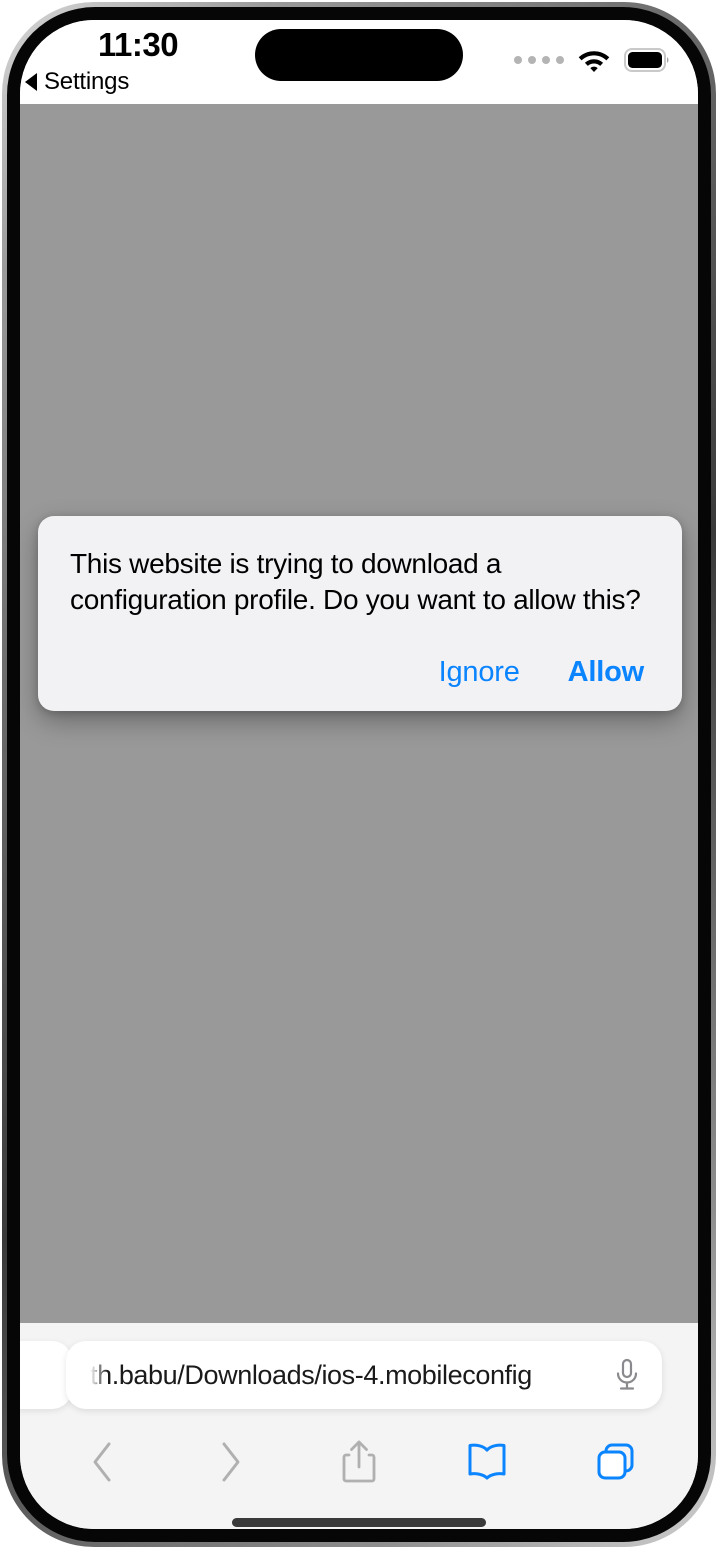  What do you see at coordinates (647, 60) in the screenshot?
I see `battery-full-icon` at bounding box center [647, 60].